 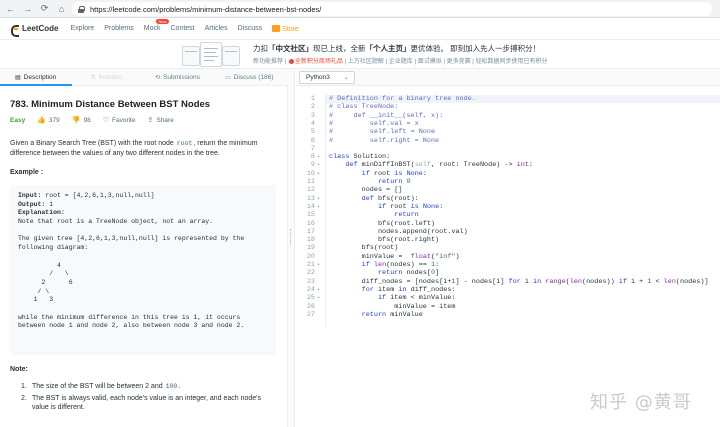 I want to click on code-line: 17 nodes.append(root.val), so click(x=508, y=232).